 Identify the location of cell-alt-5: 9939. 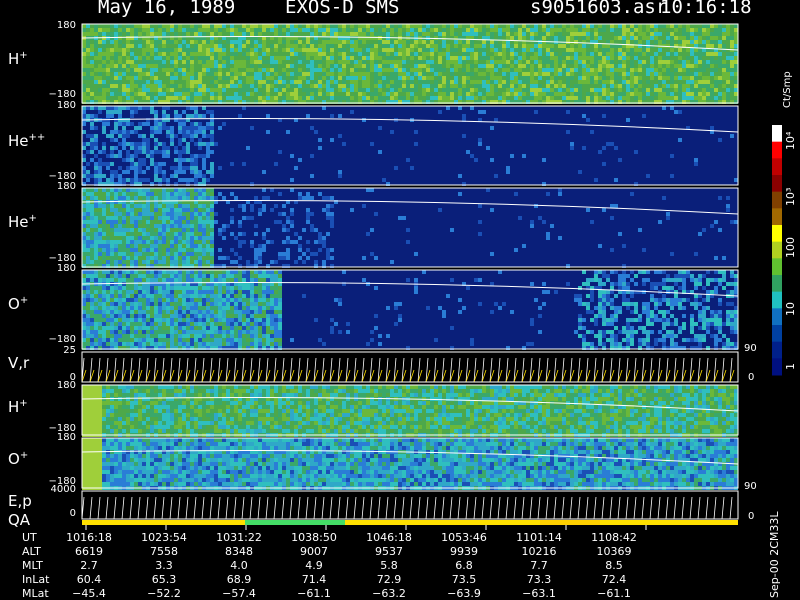
(464, 551).